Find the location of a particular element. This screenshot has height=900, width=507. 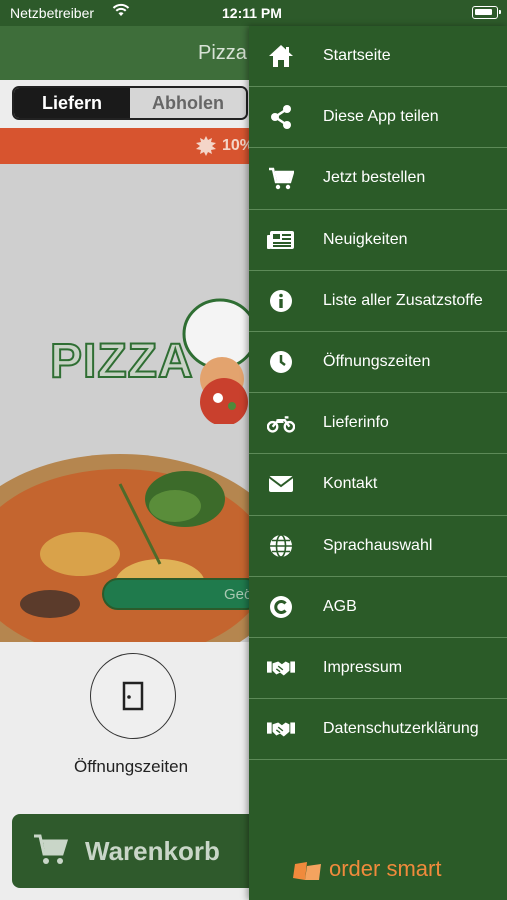

menu-label: Startseite is located at coordinates (357, 56).